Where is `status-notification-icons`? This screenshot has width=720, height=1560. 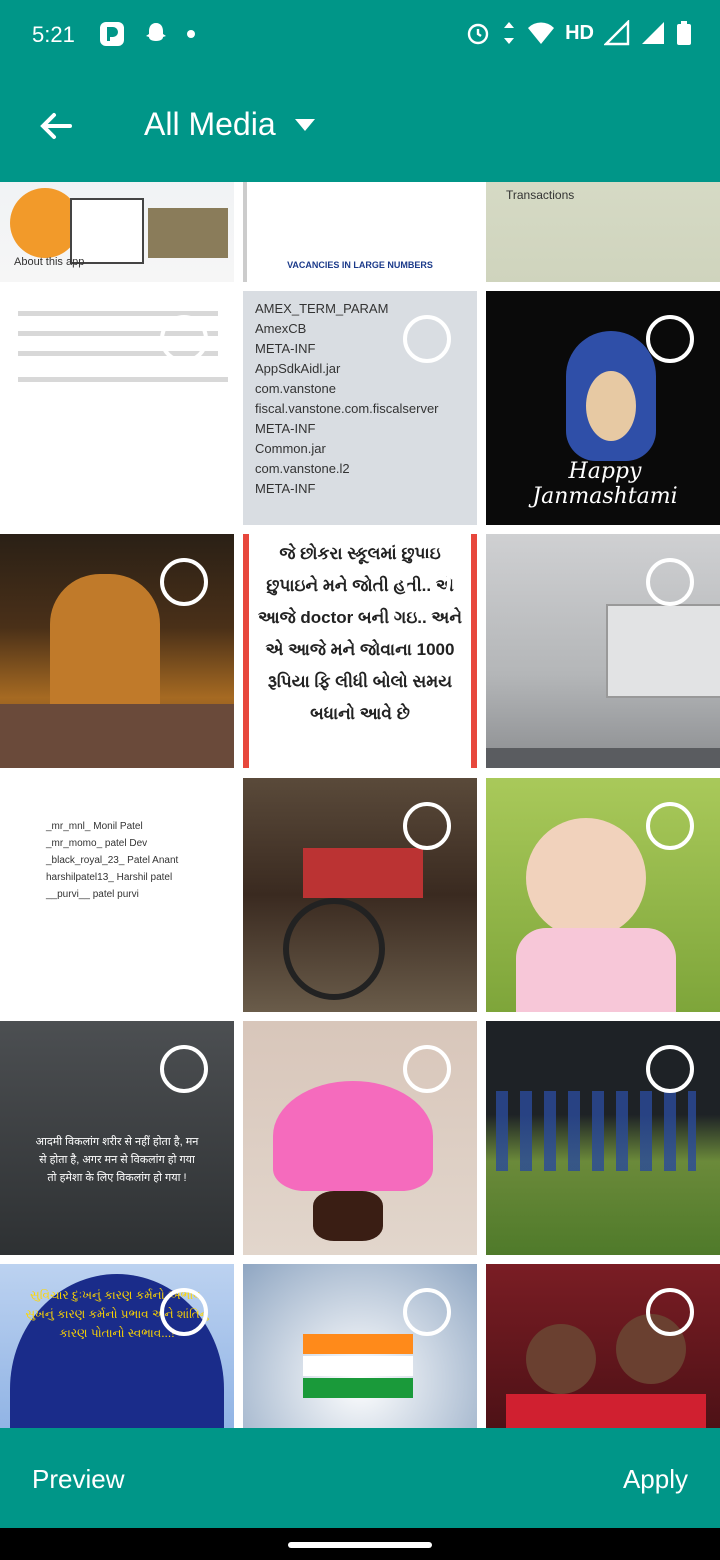
status-notification-icons is located at coordinates (147, 34).